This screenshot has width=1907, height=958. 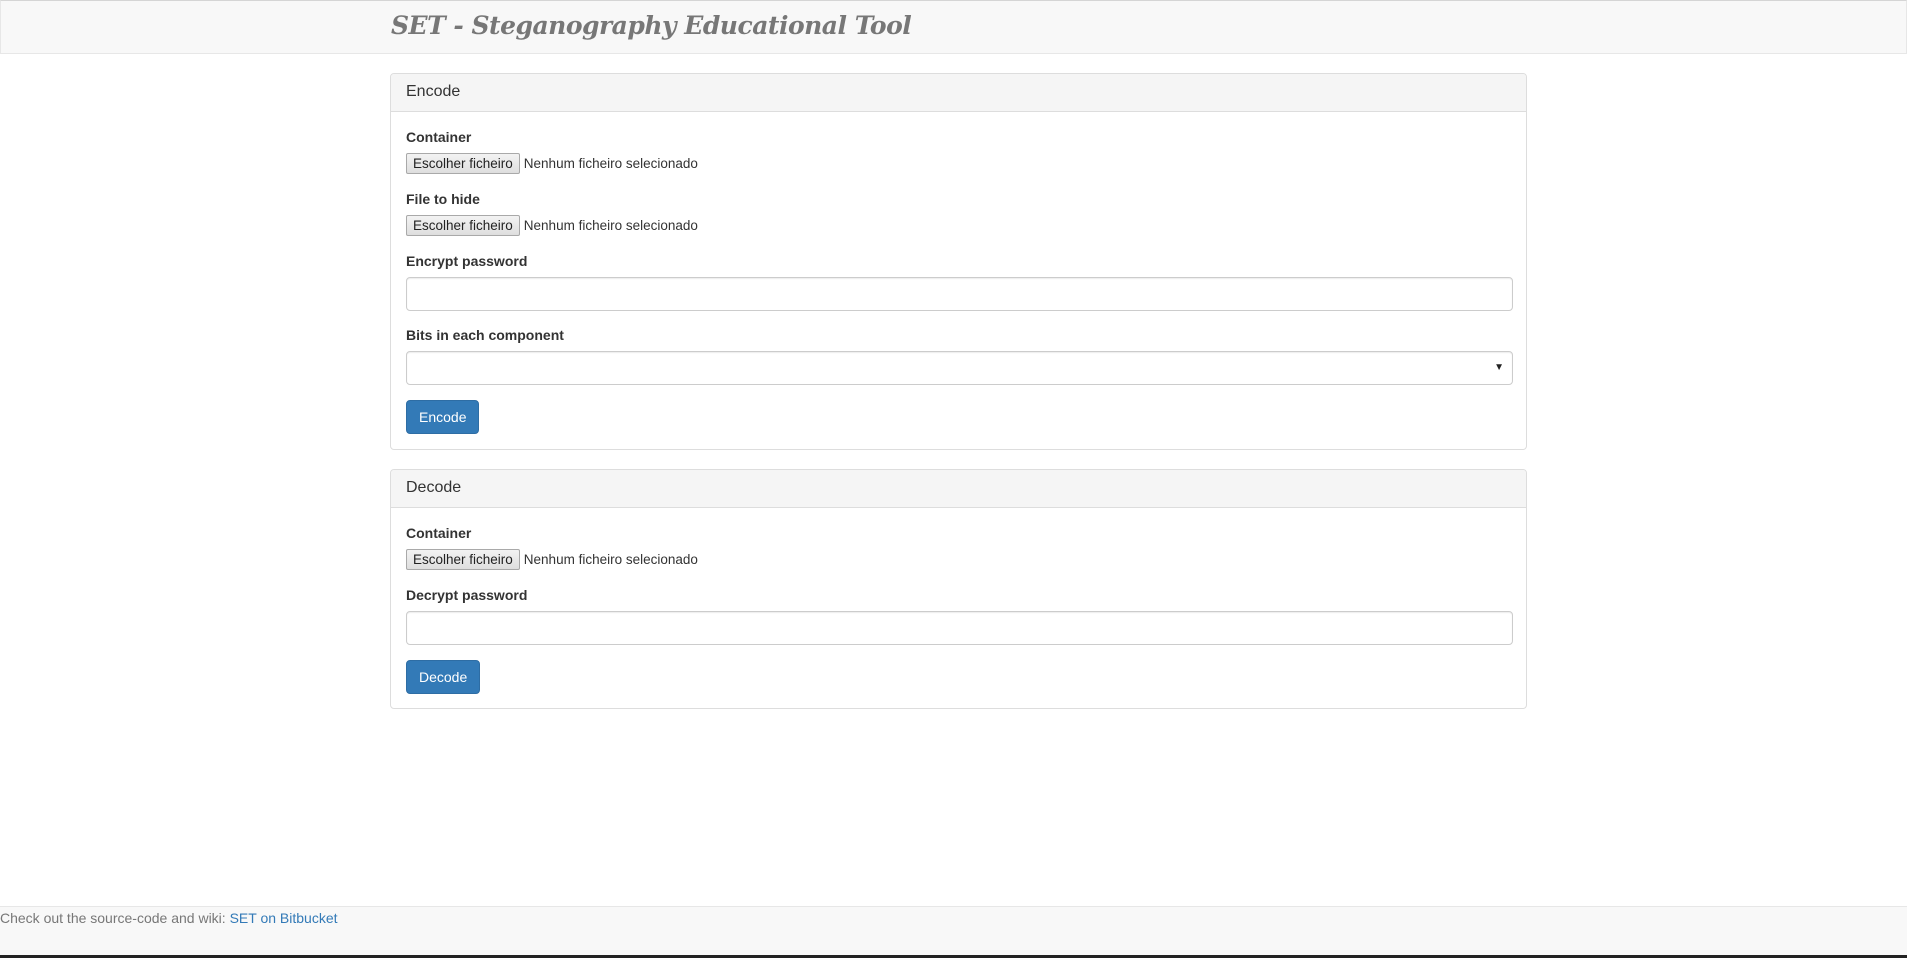 I want to click on file-to-hide-file-status: Nenhum ficheiro selecionado, so click(x=610, y=225).